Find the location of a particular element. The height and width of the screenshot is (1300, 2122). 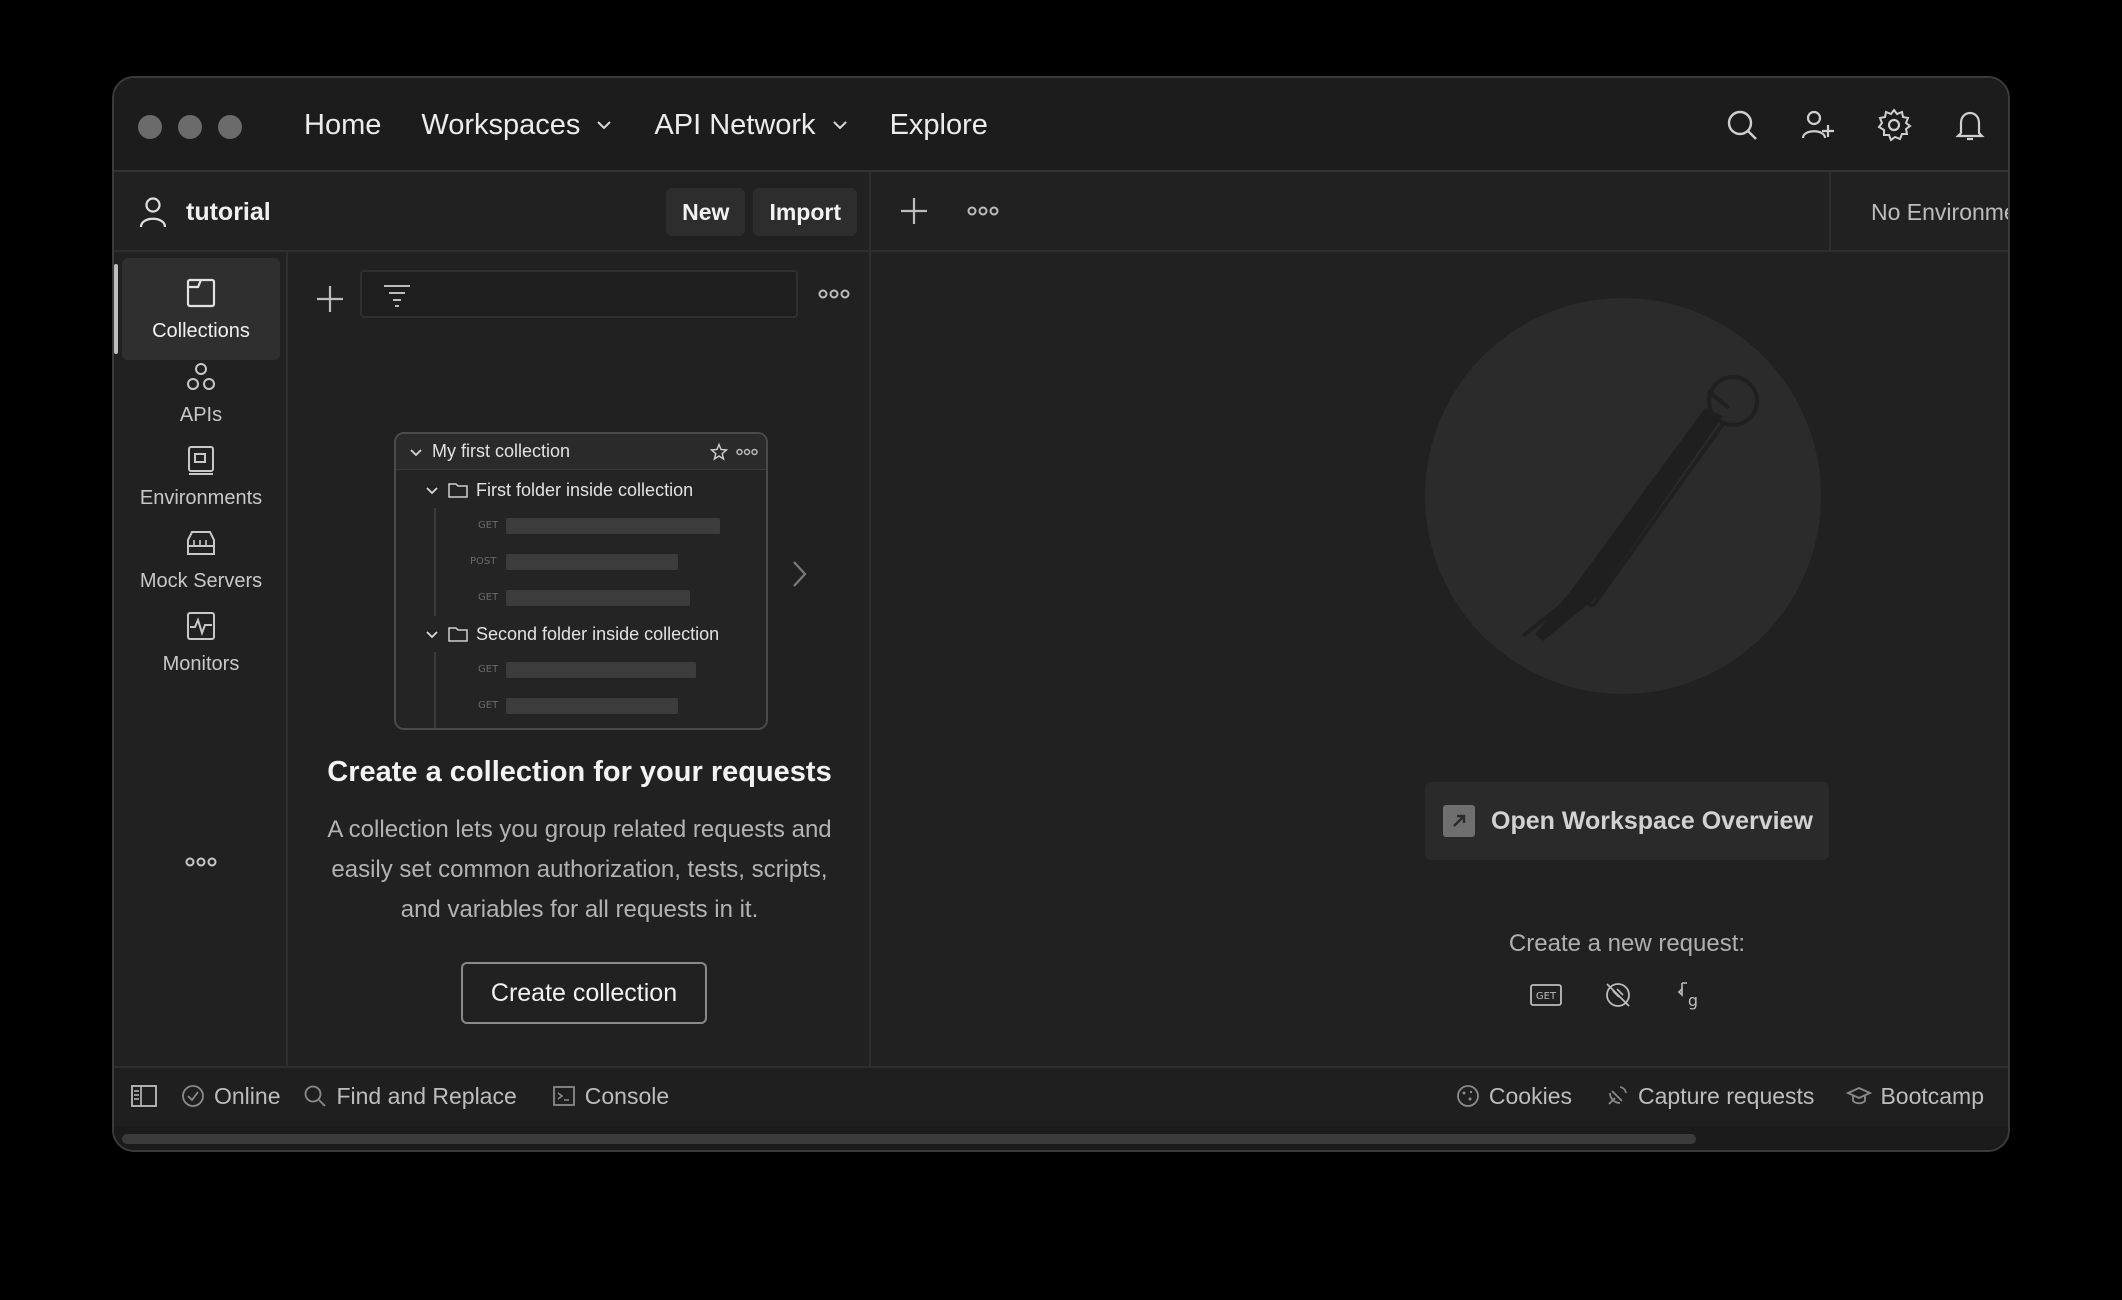

http-get-request-icon: GET is located at coordinates (1546, 995).